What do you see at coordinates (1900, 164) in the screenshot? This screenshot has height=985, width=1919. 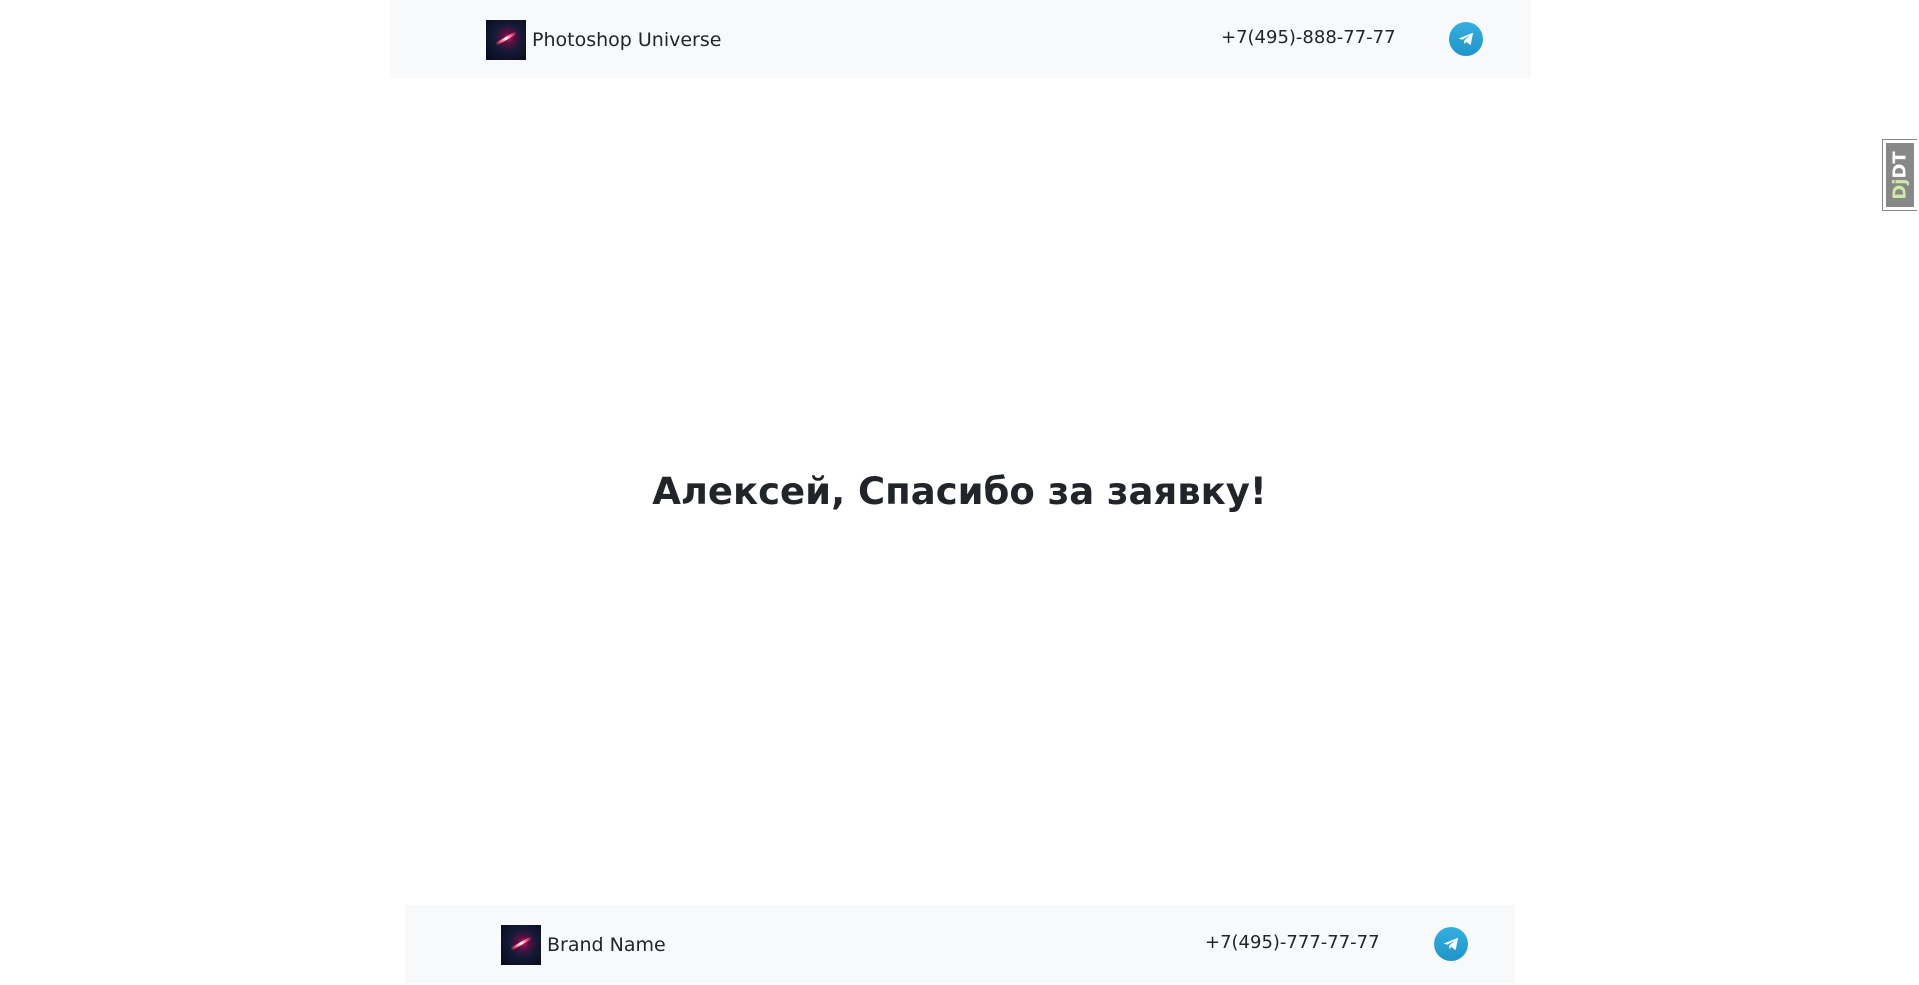 I see `djdt-label-suffix: DT` at bounding box center [1900, 164].